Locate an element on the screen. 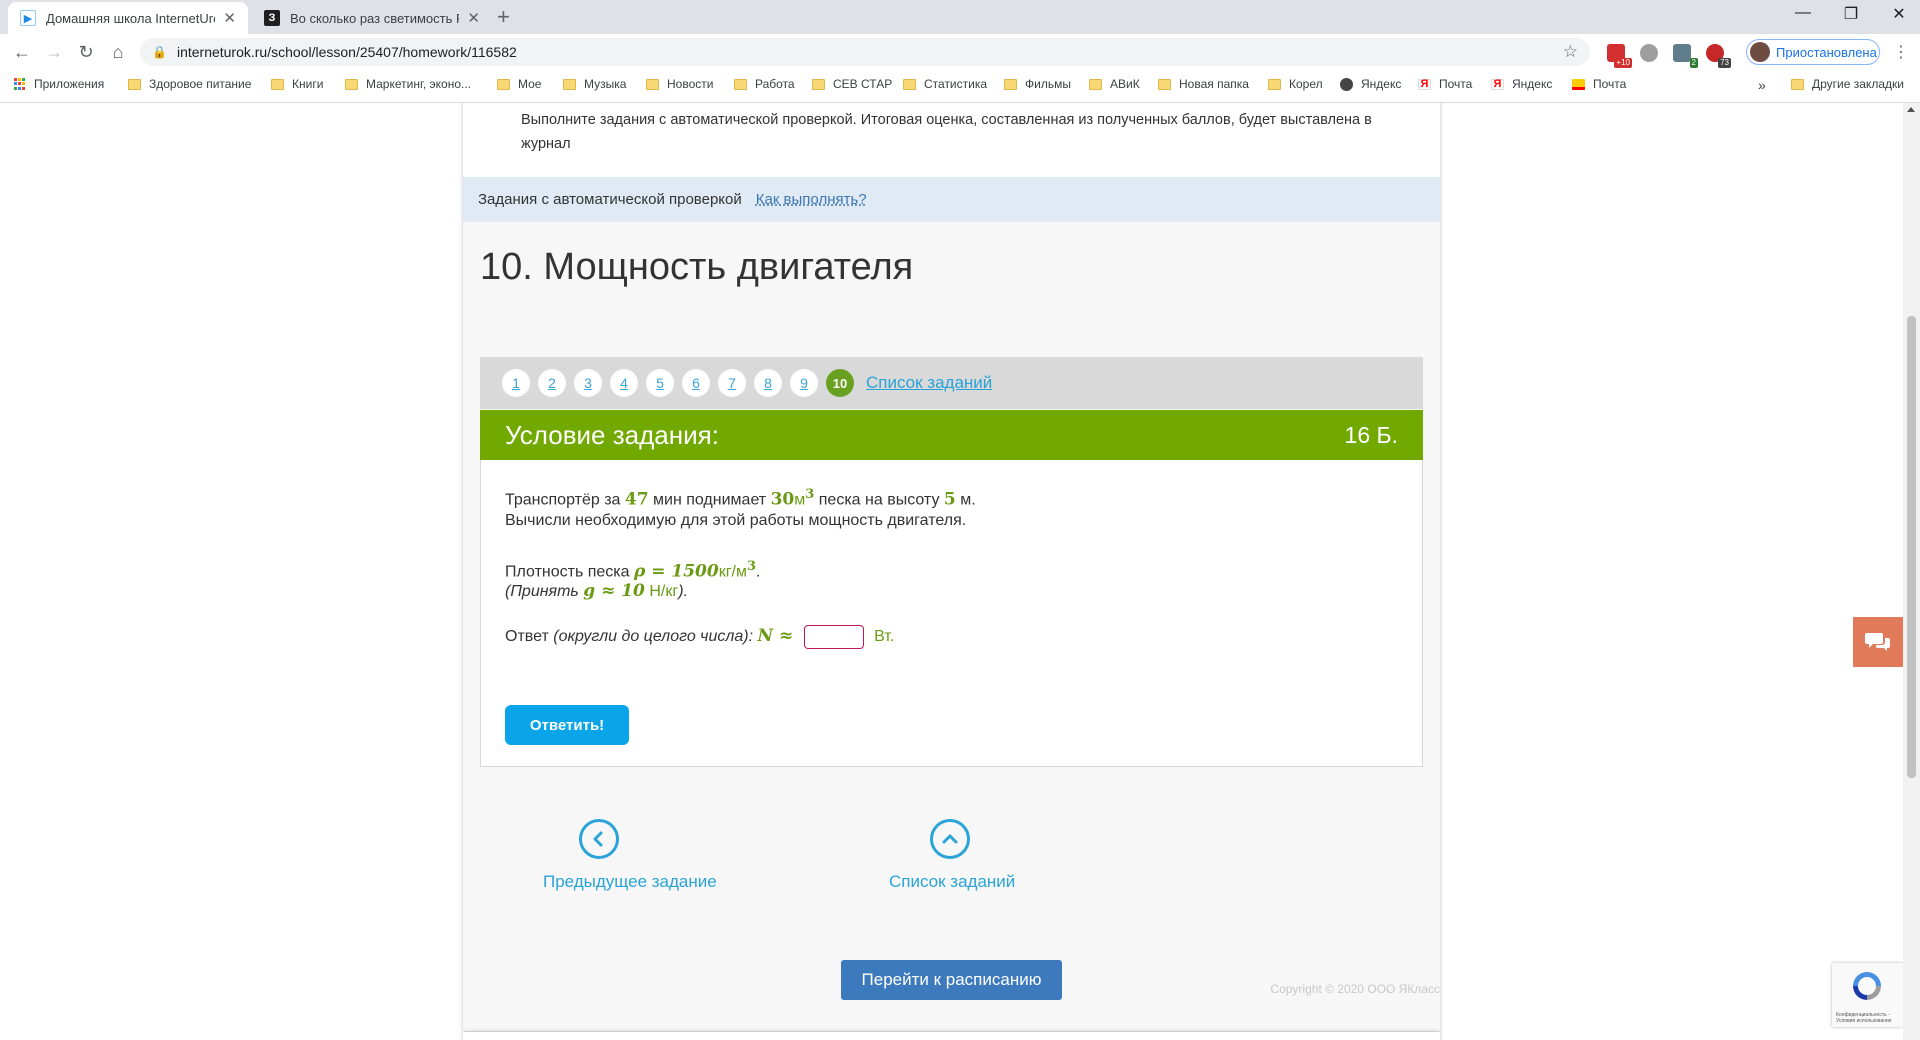 Image resolution: width=1920 pixels, height=1040 pixels. task-list-bottom-link: Список заданий is located at coordinates (952, 882).